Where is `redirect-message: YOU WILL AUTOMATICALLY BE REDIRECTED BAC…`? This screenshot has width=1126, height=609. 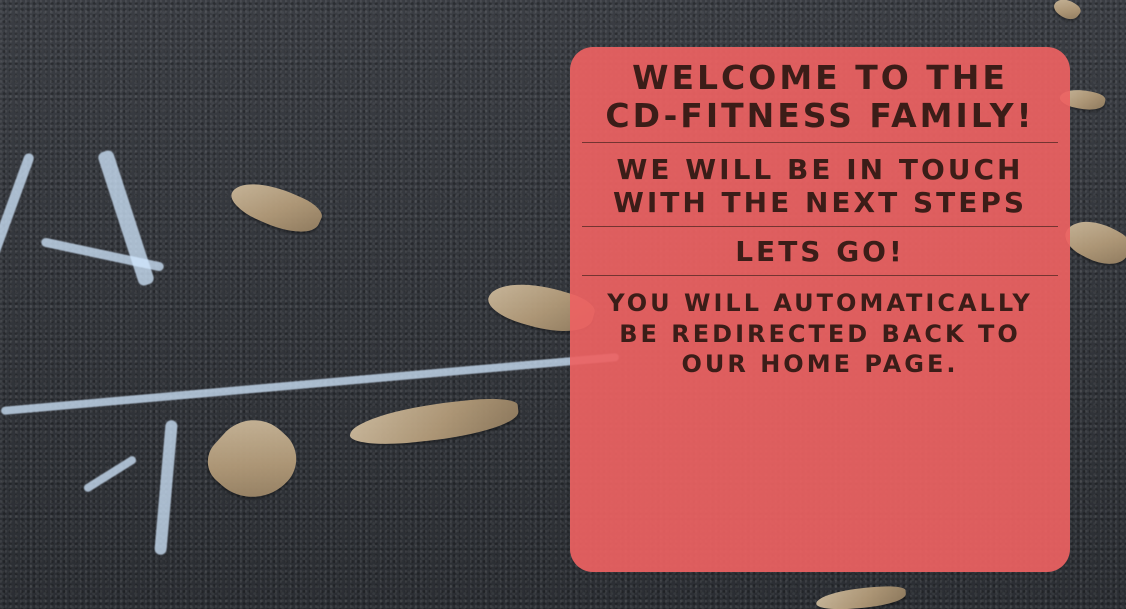 redirect-message: YOU WILL AUTOMATICALLY BE REDIRECTED BAC… is located at coordinates (820, 333).